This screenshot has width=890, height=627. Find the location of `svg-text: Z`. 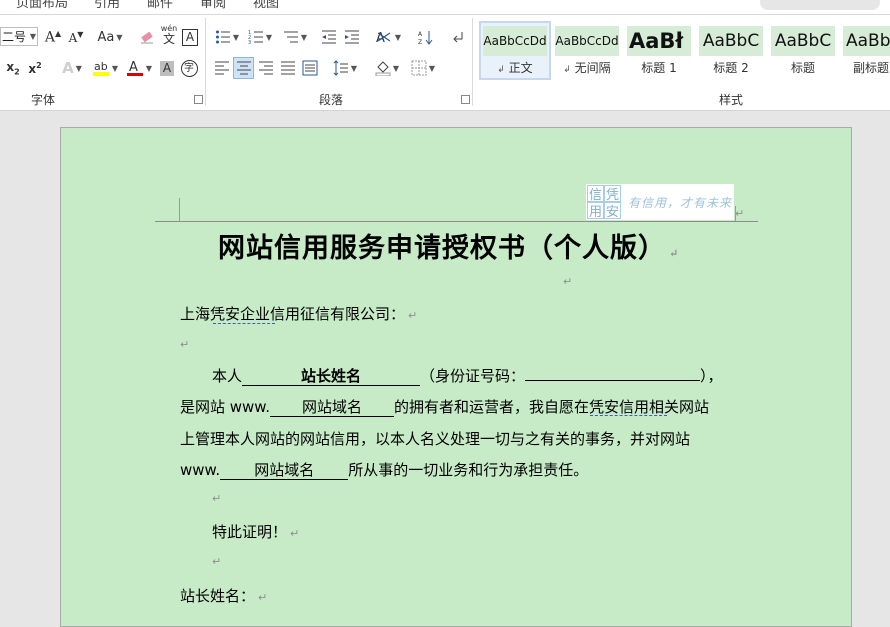

svg-text: Z is located at coordinates (420, 42).